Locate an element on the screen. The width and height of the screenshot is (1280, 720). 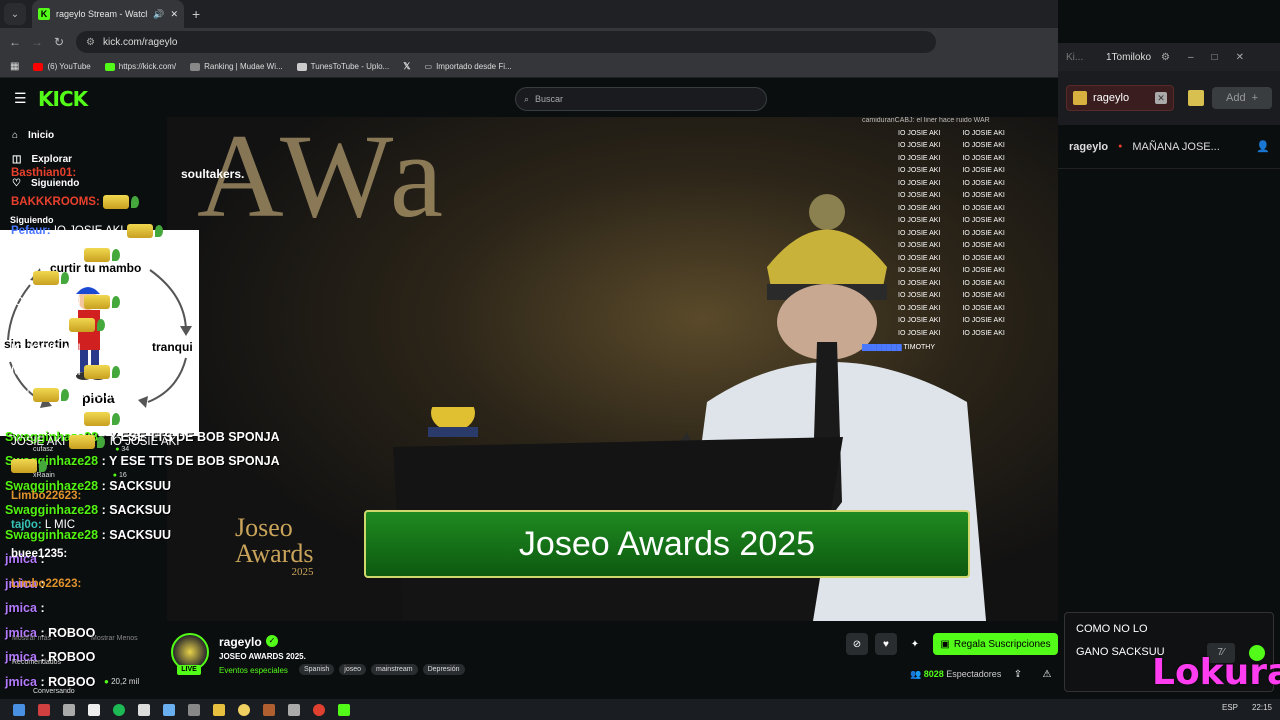
bookmark-kick: https://kick.com/ is located at coordinates (140, 66).